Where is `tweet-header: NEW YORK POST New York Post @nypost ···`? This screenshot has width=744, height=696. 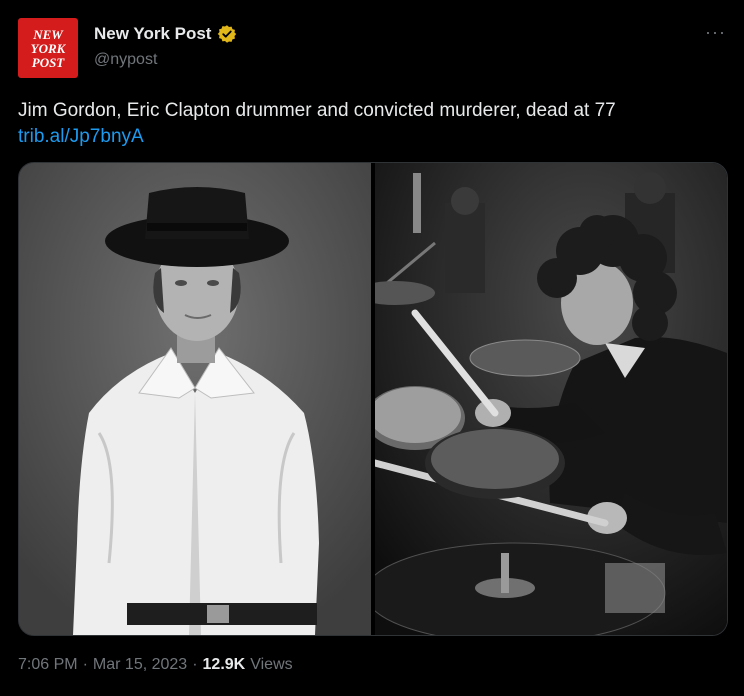 tweet-header: NEW YORK POST New York Post @nypost ··· is located at coordinates (372, 49).